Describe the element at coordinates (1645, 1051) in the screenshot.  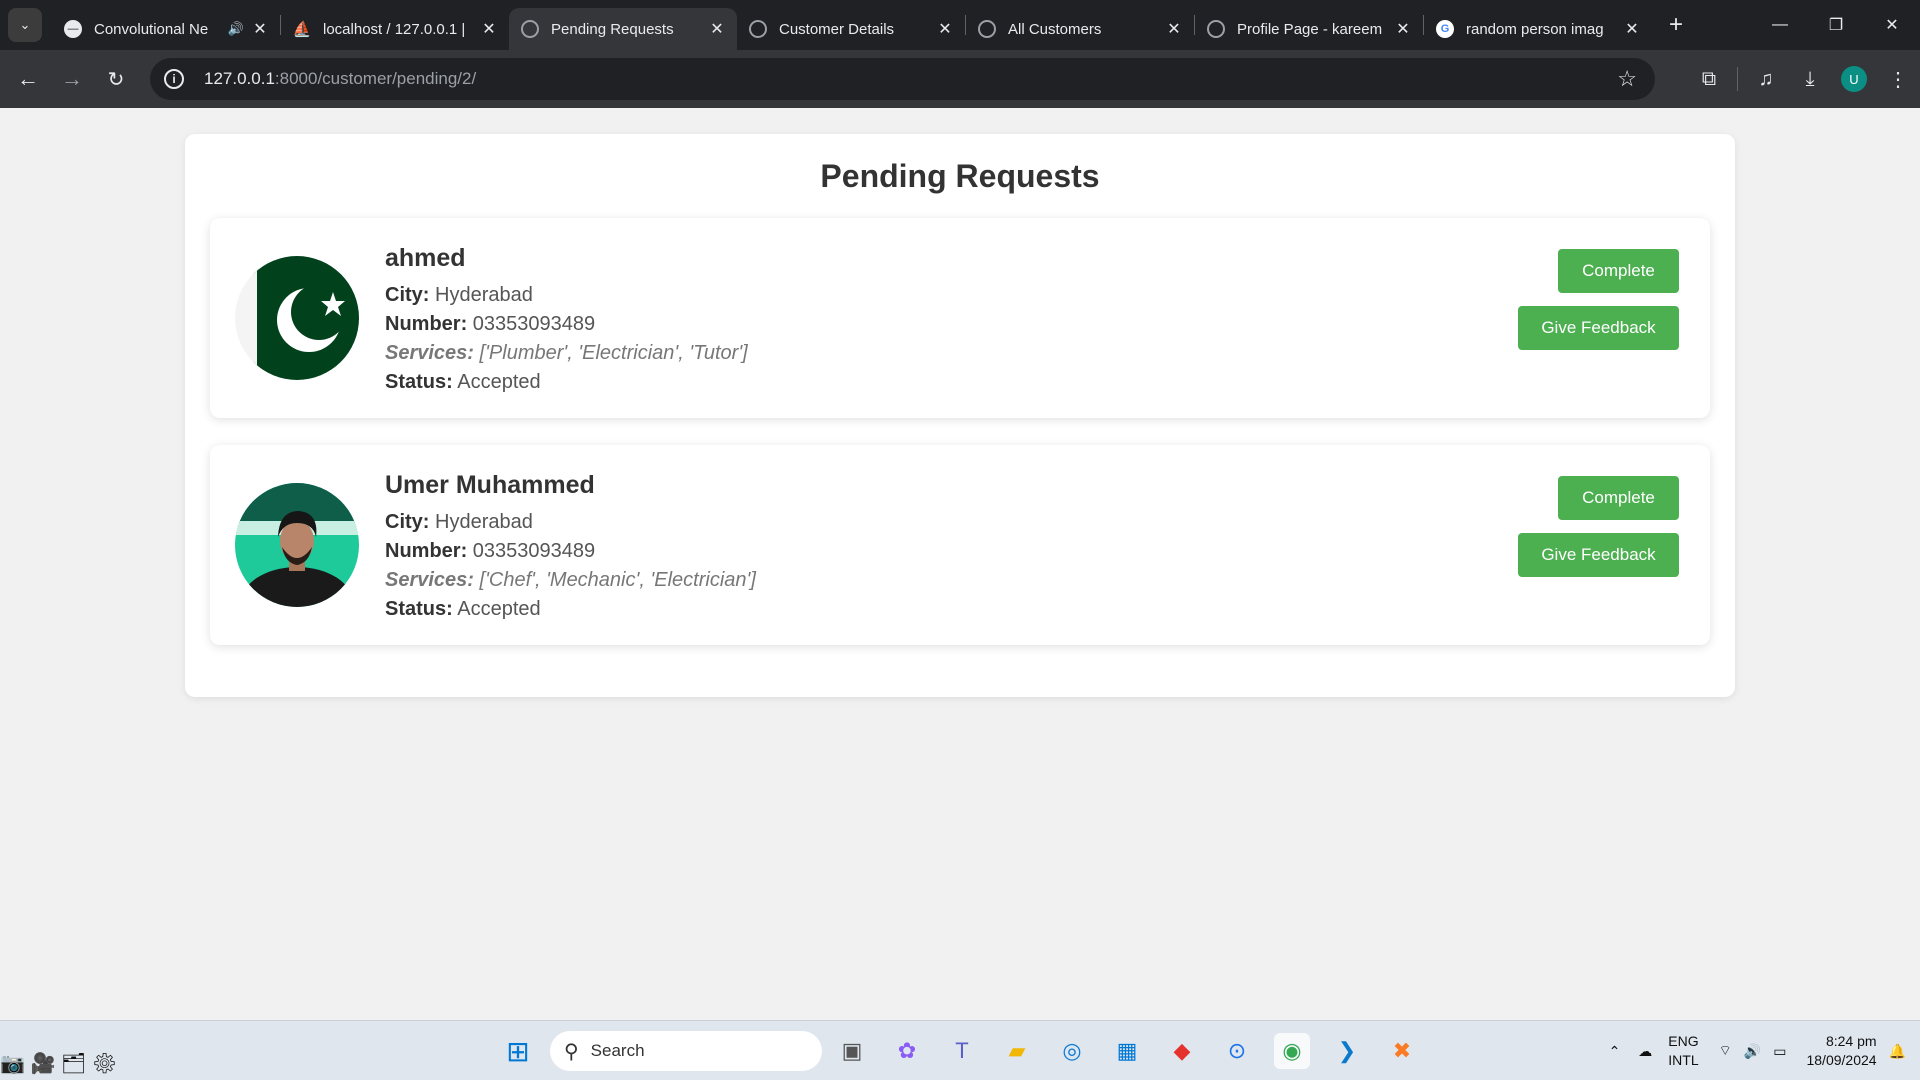
I see `onedrive-icon: ☁` at that location.